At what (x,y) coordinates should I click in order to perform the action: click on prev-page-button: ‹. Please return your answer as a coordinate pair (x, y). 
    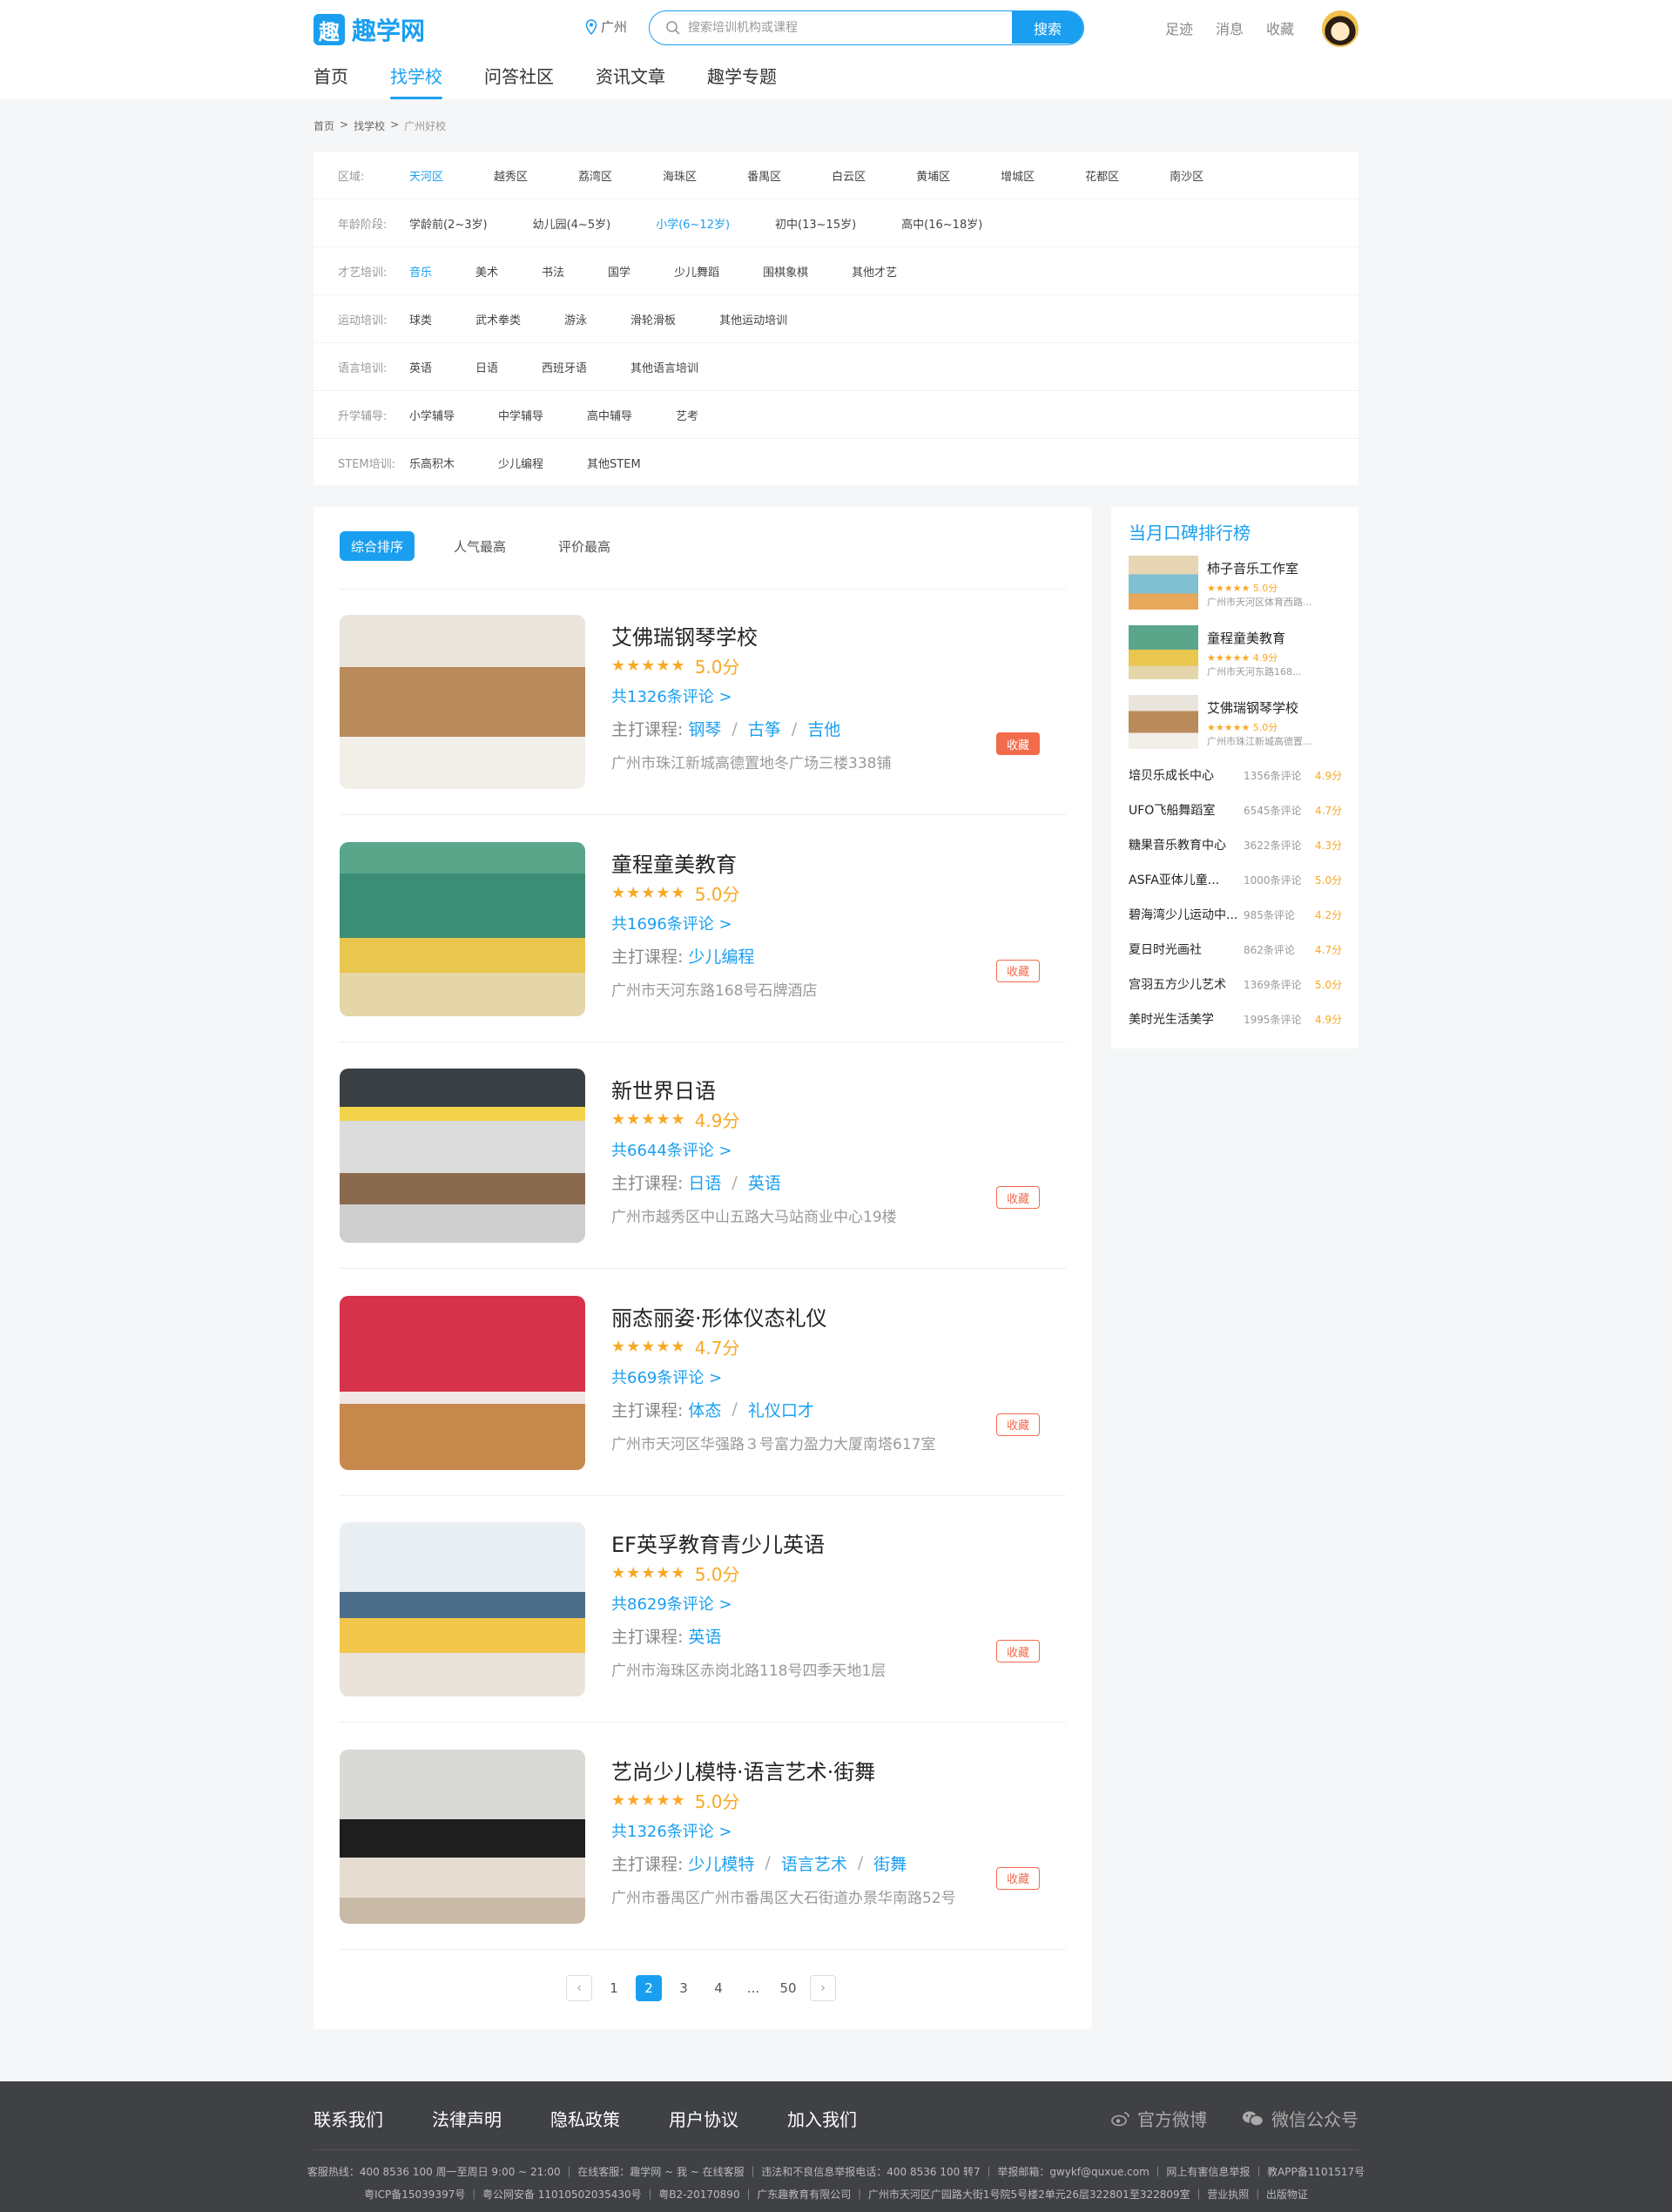
    Looking at the image, I should click on (579, 1988).